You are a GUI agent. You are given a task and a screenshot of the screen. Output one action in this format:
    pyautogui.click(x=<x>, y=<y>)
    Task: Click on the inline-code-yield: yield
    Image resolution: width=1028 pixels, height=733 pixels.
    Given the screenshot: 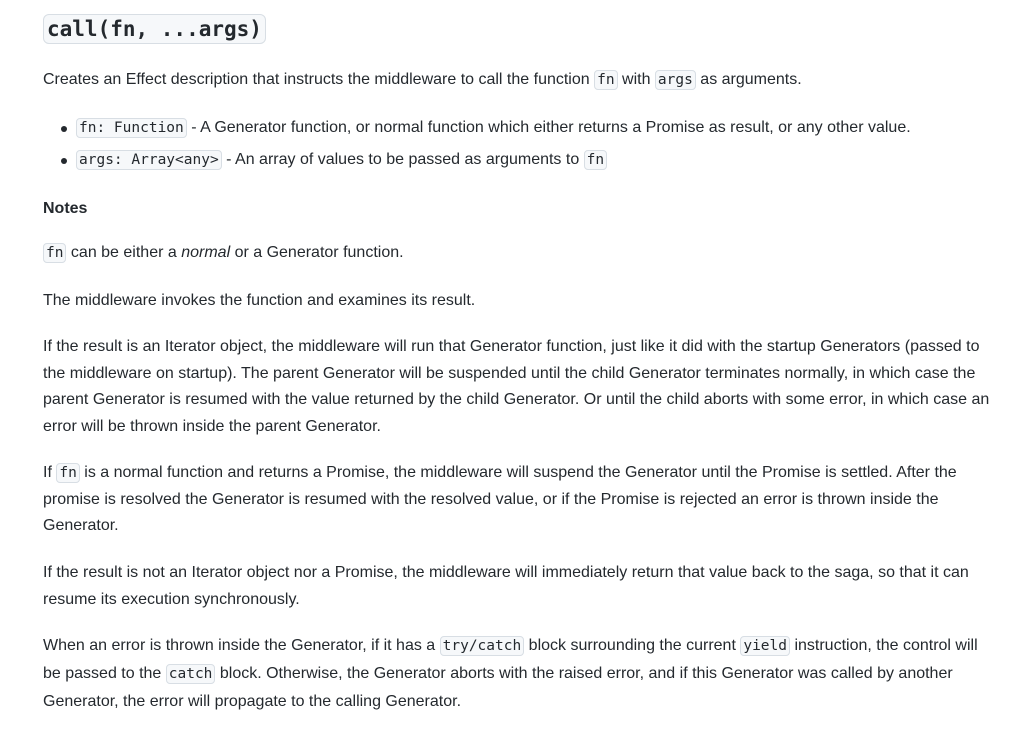 What is the action you would take?
    pyautogui.click(x=765, y=646)
    